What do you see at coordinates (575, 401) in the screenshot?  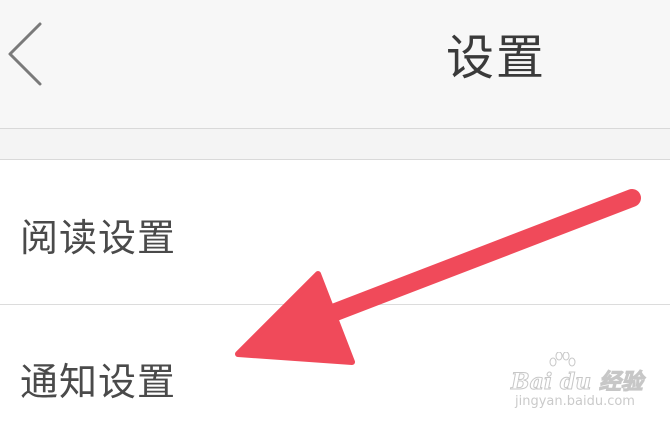 I see `watermark-url: jingyan.baidu.com` at bounding box center [575, 401].